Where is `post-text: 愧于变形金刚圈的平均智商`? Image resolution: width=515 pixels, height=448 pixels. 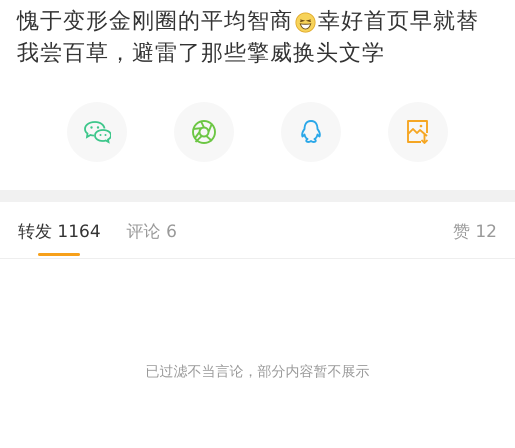
post-text: 愧于变形金刚圈的平均智商 is located at coordinates (155, 22).